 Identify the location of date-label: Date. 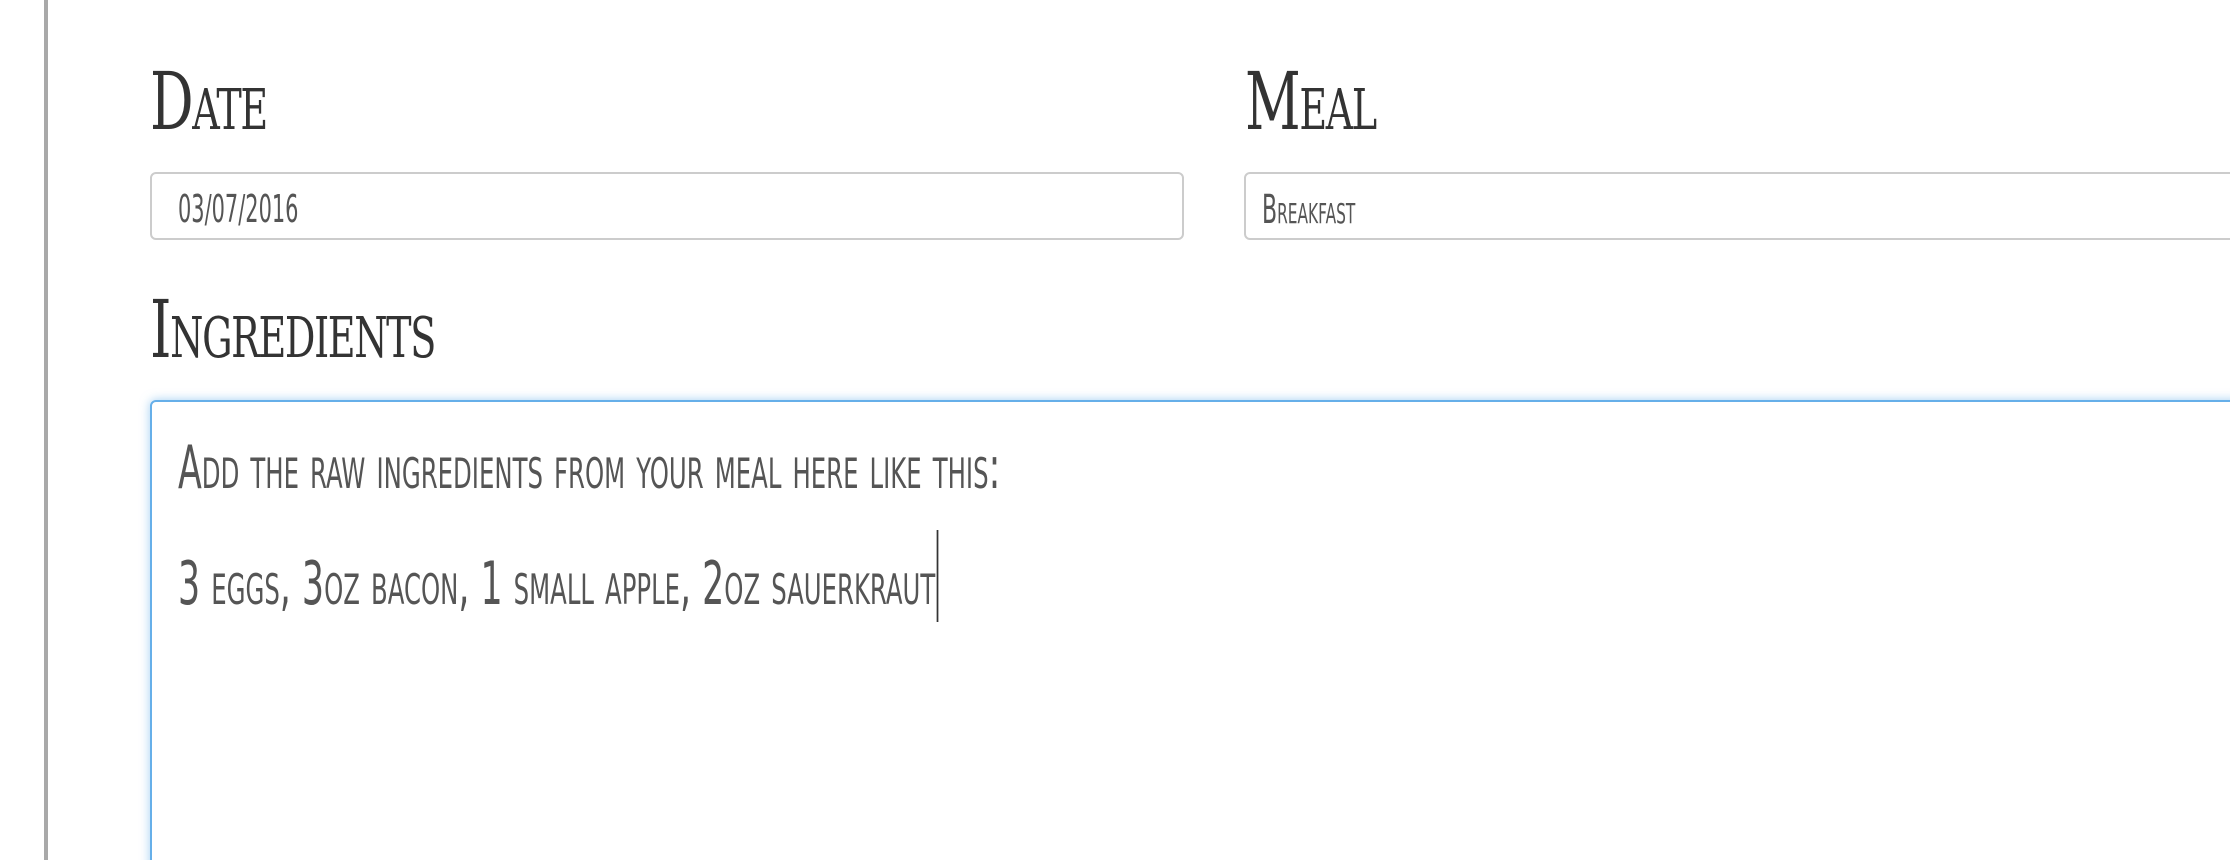
(209, 101).